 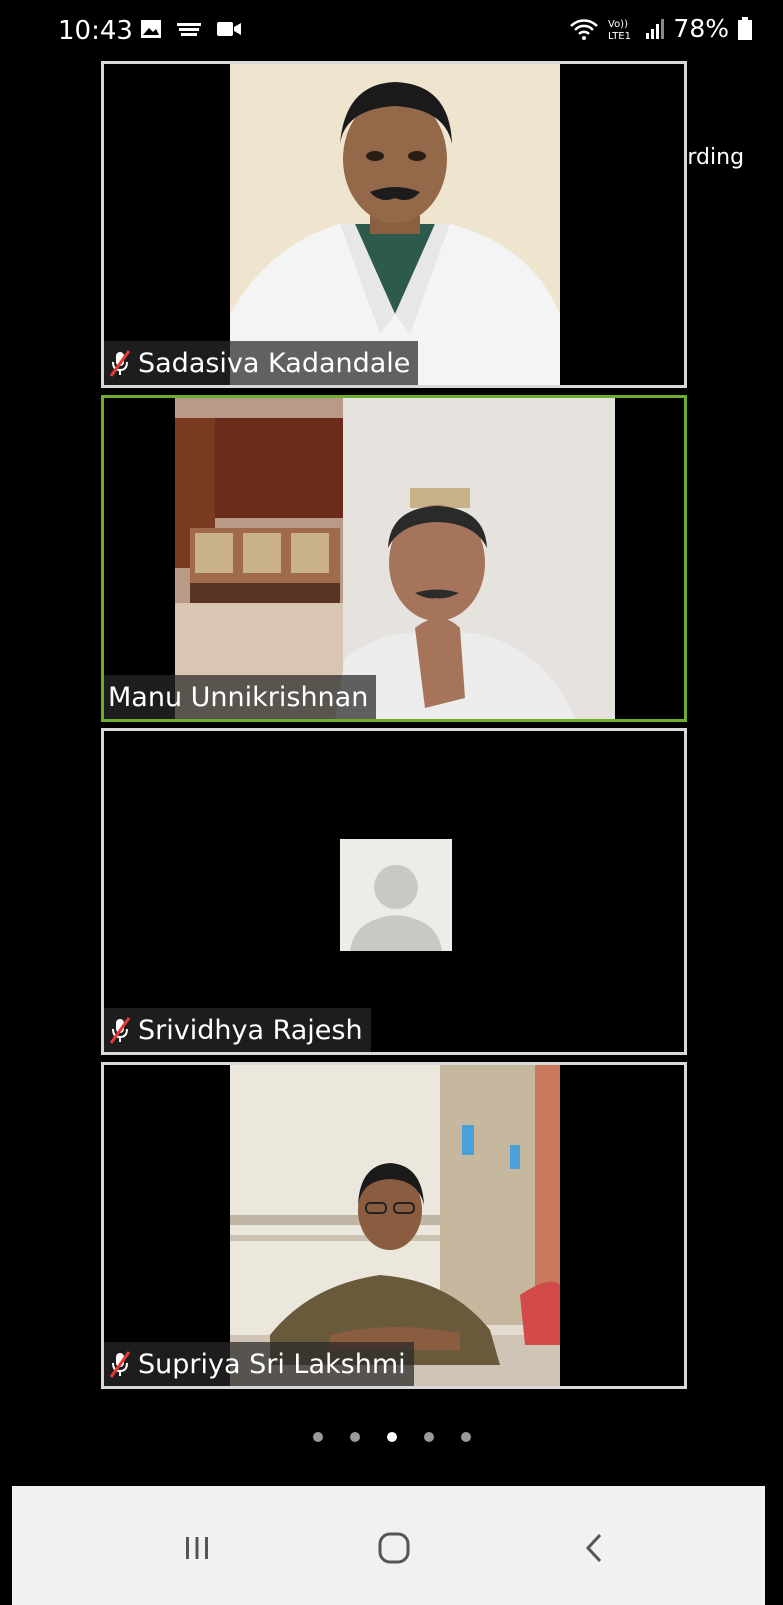 I want to click on participant-name: Supriya Sri Lakshmi, so click(x=272, y=1364).